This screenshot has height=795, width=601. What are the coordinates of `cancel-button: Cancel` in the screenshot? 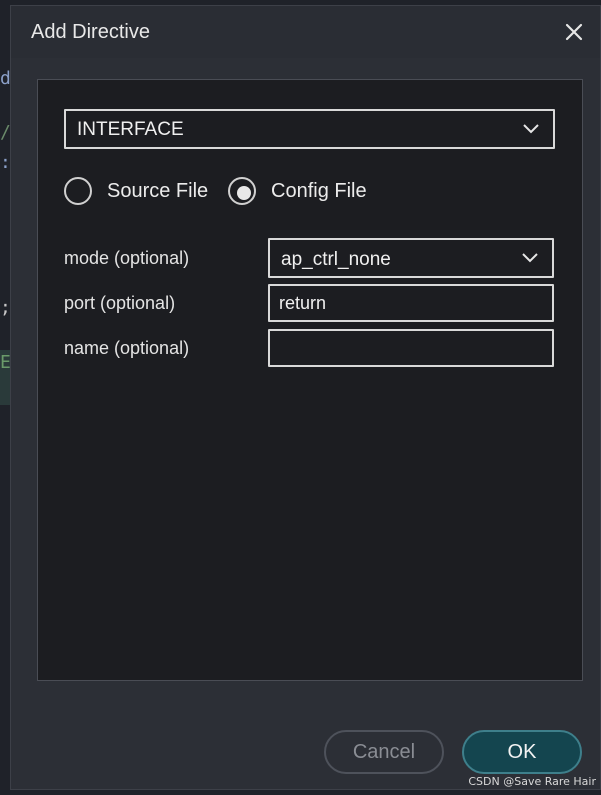 It's located at (384, 752).